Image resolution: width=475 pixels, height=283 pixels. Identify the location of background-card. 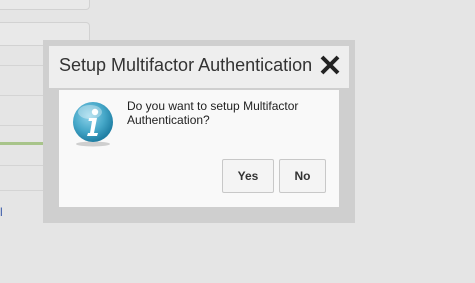
(45, 5).